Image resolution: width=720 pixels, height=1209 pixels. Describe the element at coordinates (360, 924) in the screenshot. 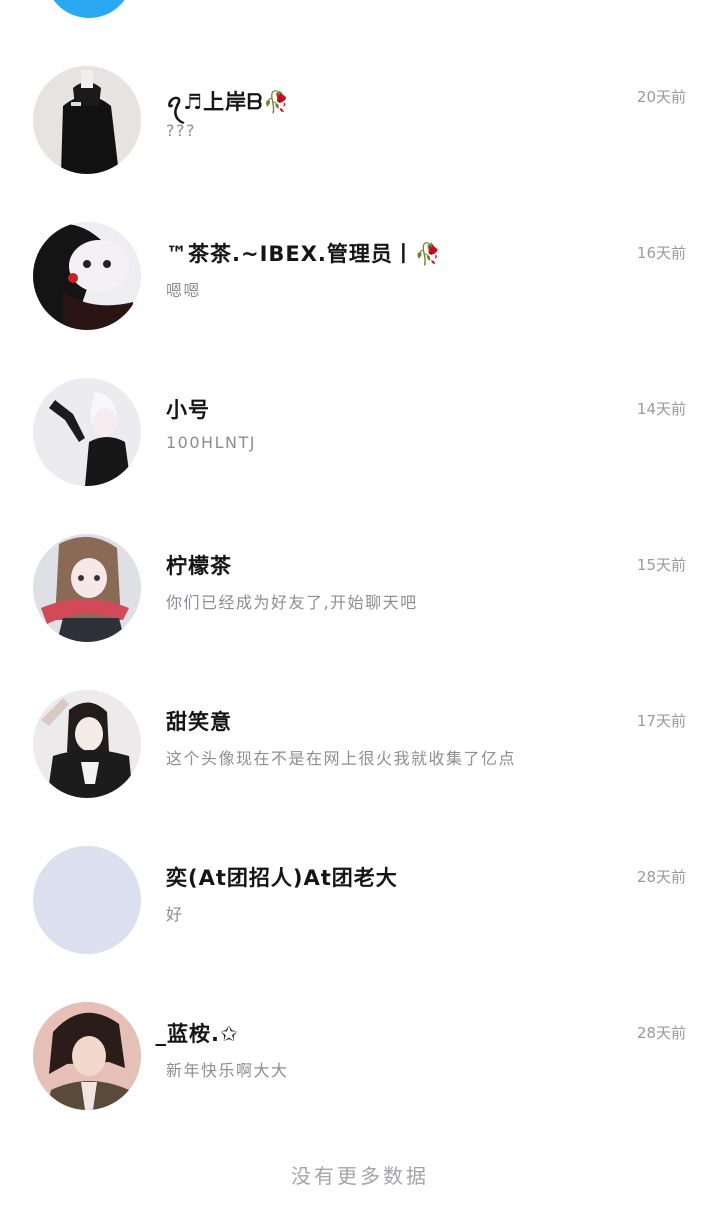

I see `chat-item: 奕(At团招人)At团老大 好 28天前` at that location.